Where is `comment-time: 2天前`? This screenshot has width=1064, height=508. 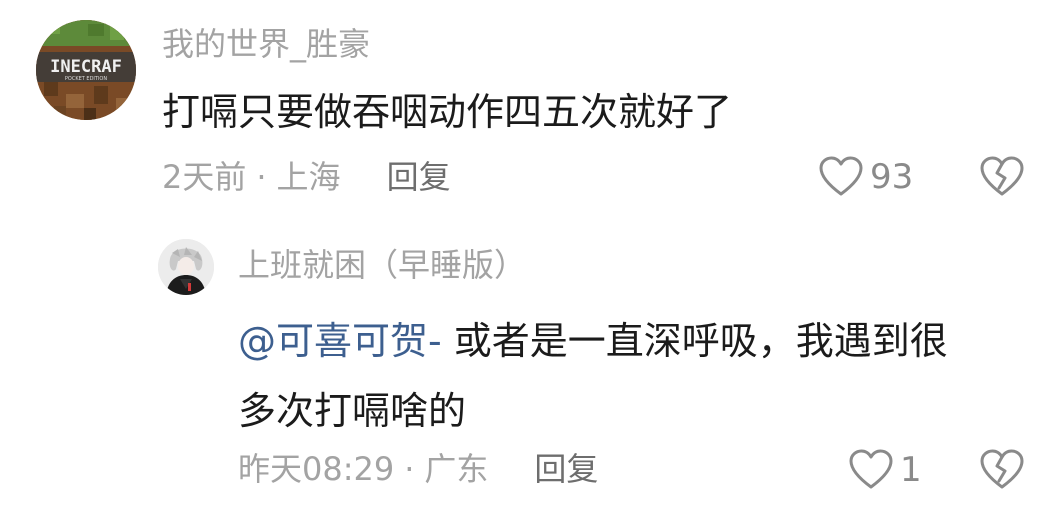
comment-time: 2天前 is located at coordinates (204, 177).